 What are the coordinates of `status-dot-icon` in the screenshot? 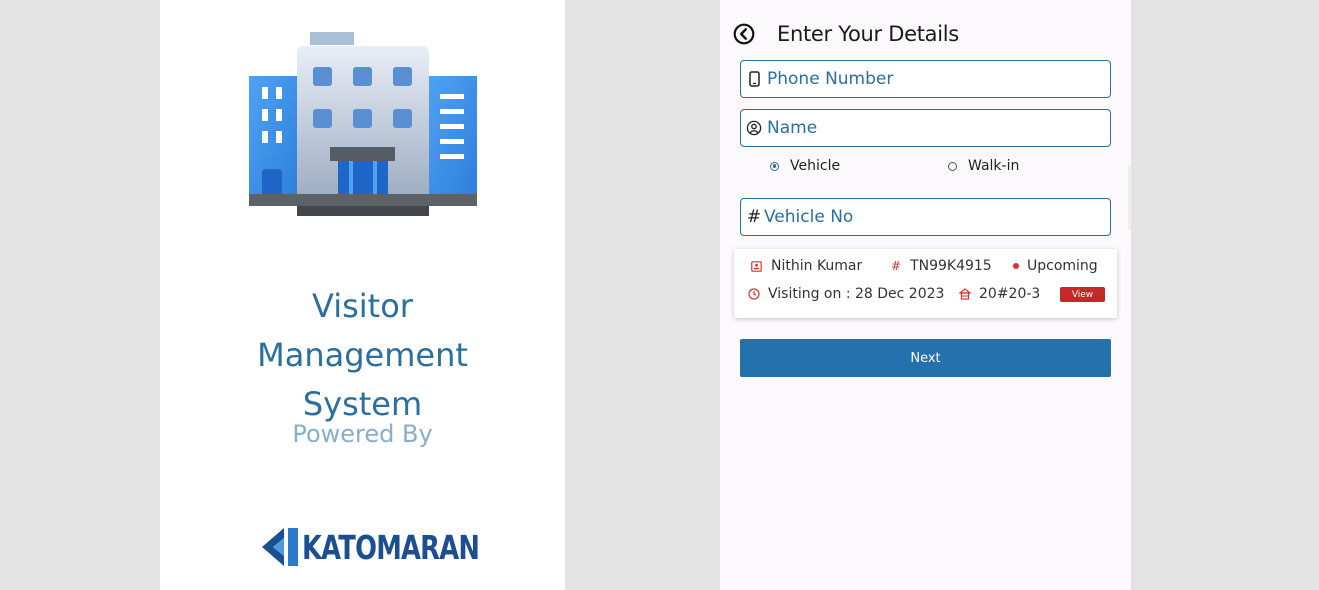 It's located at (1016, 266).